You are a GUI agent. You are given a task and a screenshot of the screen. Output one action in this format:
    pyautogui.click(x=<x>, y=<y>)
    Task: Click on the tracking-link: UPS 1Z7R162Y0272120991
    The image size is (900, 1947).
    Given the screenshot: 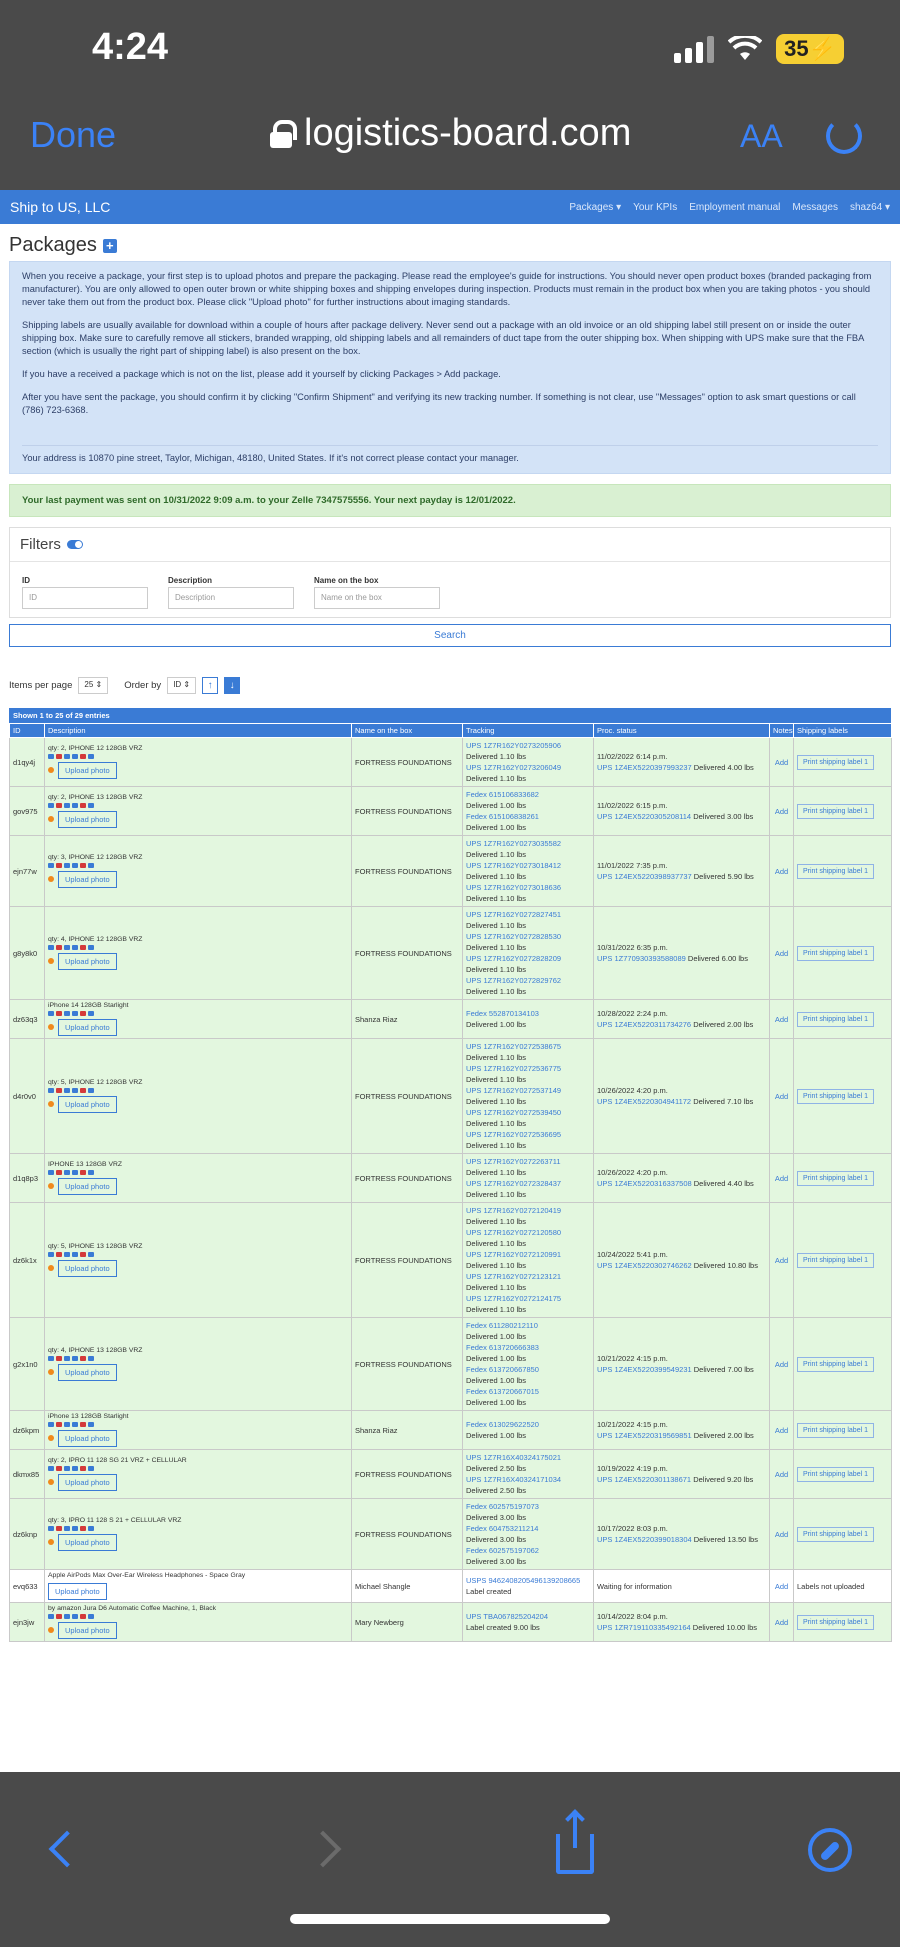 What is the action you would take?
    pyautogui.click(x=528, y=1254)
    